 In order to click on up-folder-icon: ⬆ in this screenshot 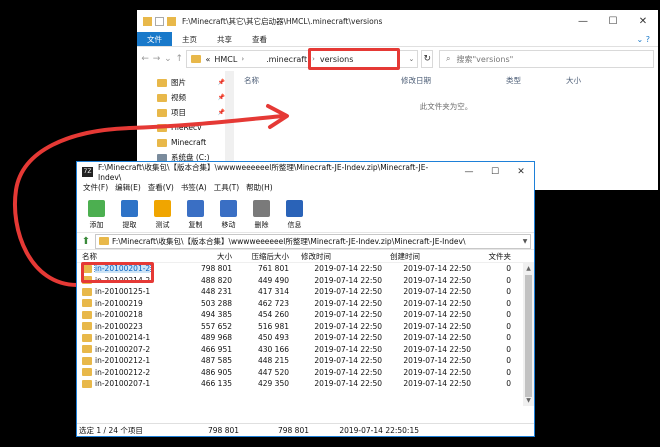, I will do `click(86, 241)`.